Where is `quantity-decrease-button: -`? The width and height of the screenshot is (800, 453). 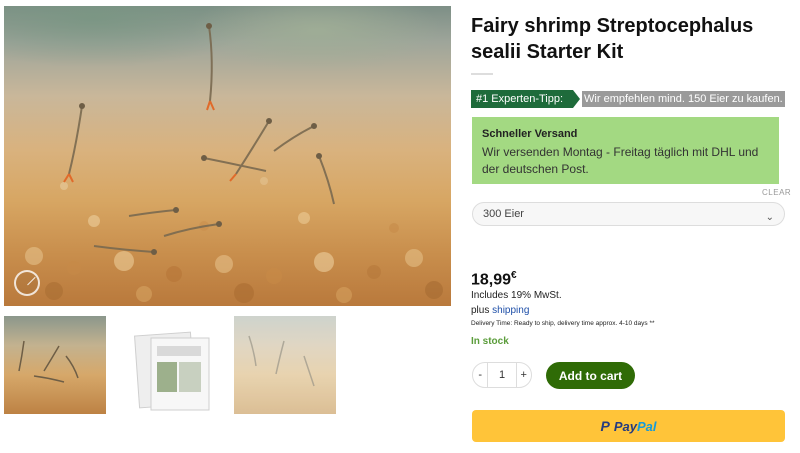 quantity-decrease-button: - is located at coordinates (480, 375).